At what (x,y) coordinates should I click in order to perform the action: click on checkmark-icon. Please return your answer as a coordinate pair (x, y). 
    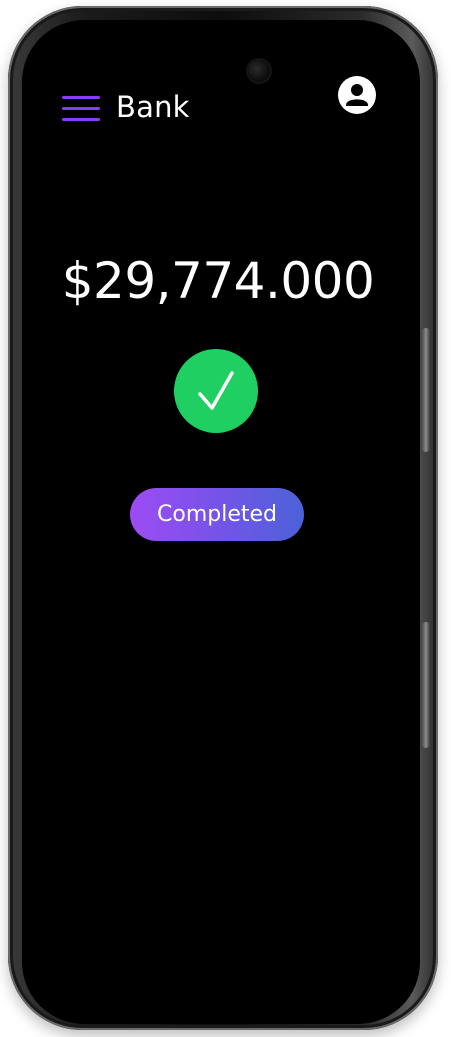
    Looking at the image, I should click on (216, 390).